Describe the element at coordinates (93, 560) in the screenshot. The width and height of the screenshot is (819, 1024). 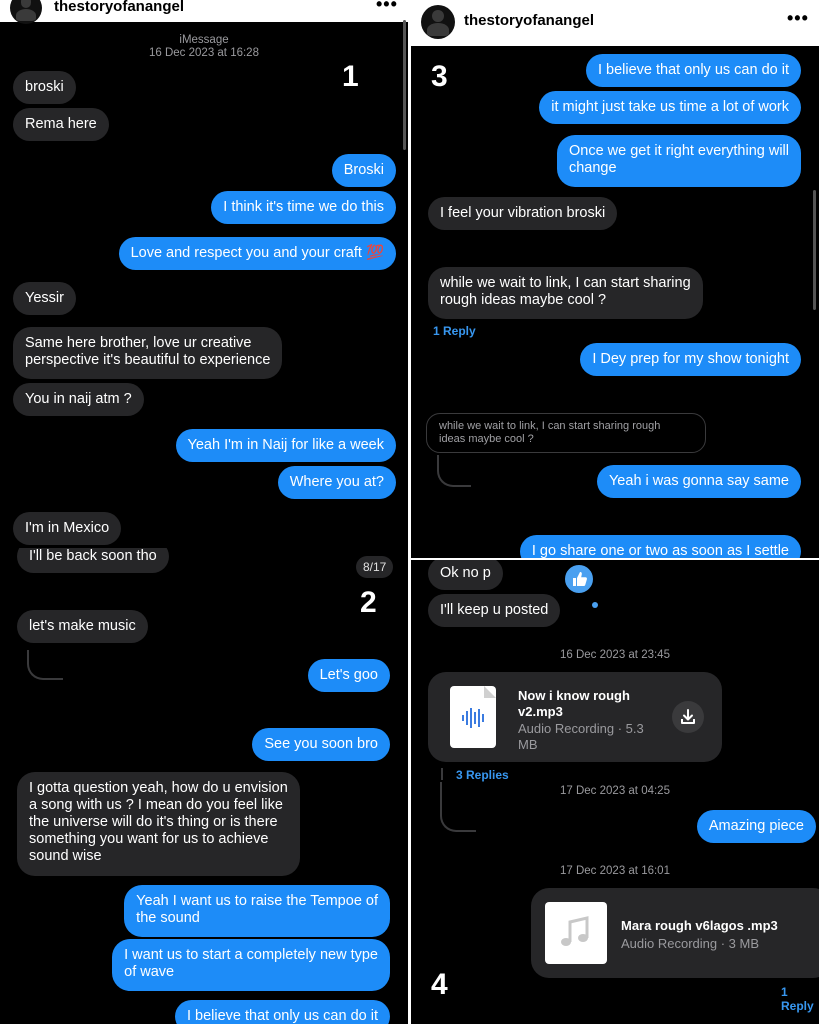
I see `message-incoming: I'll be back soon tho` at that location.